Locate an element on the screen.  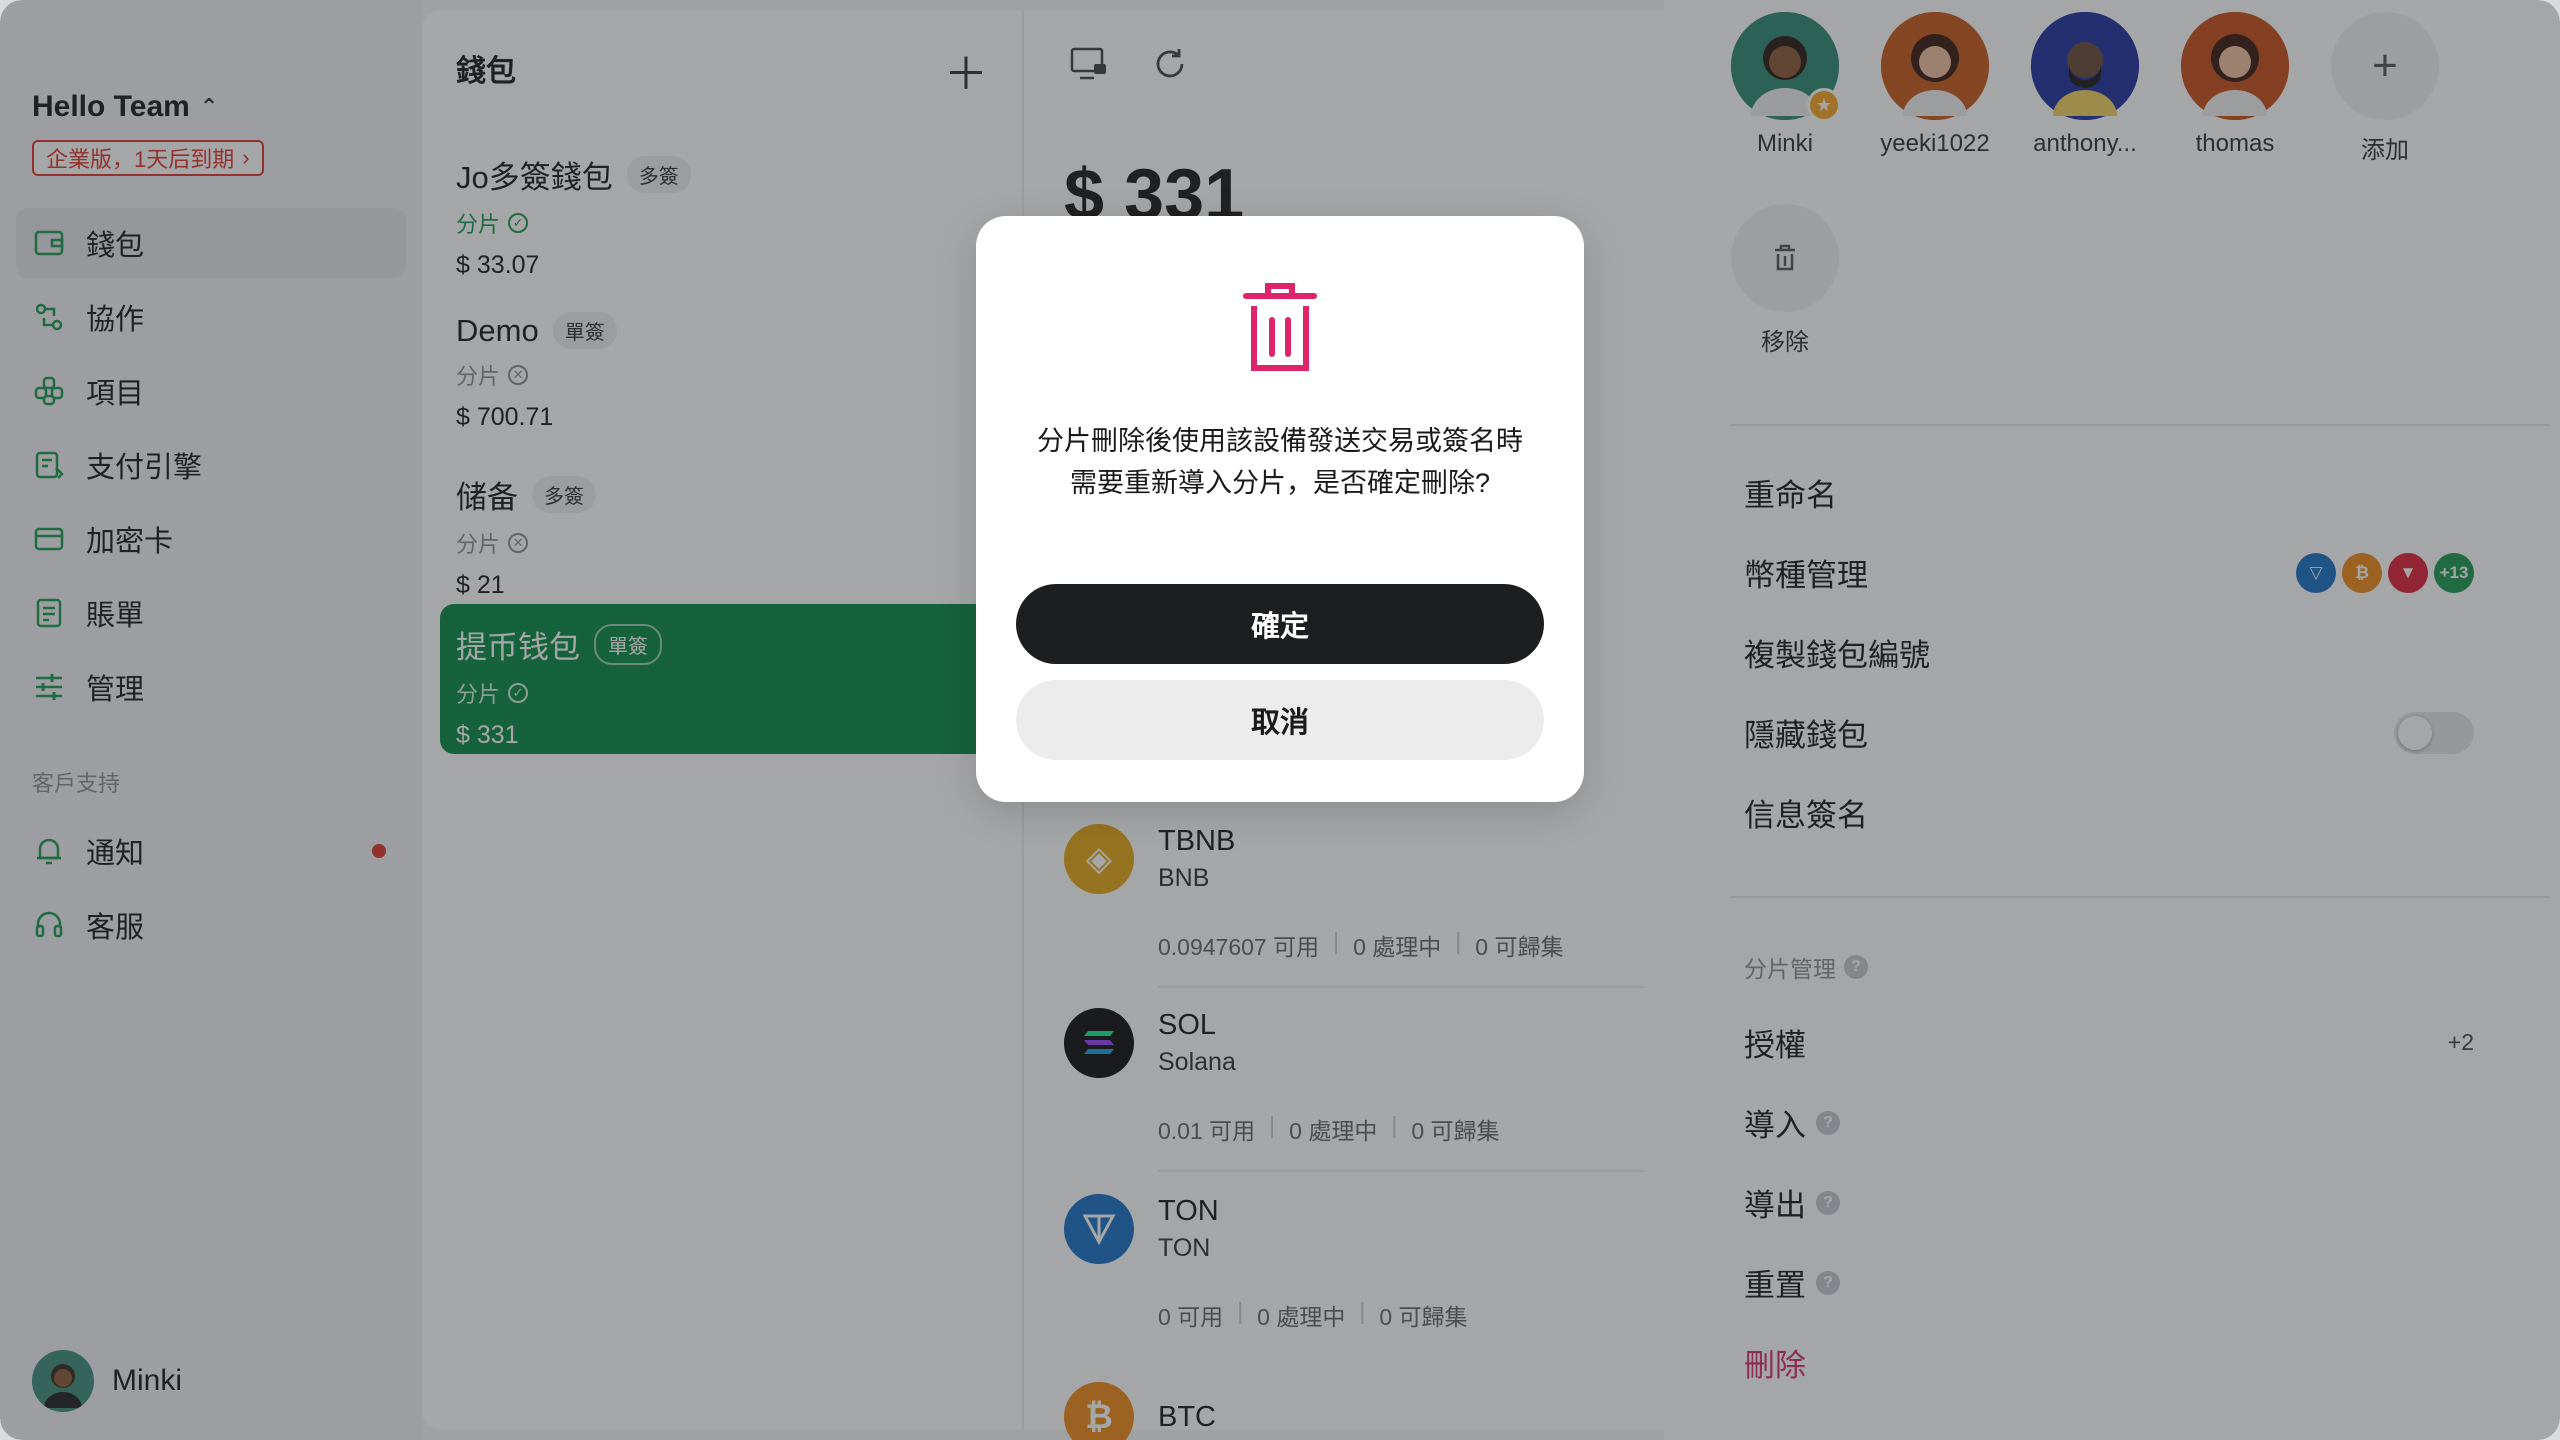
dialog-message-line: 分片刪除後使用該設備發送交易或簽名時 is located at coordinates (1280, 441).